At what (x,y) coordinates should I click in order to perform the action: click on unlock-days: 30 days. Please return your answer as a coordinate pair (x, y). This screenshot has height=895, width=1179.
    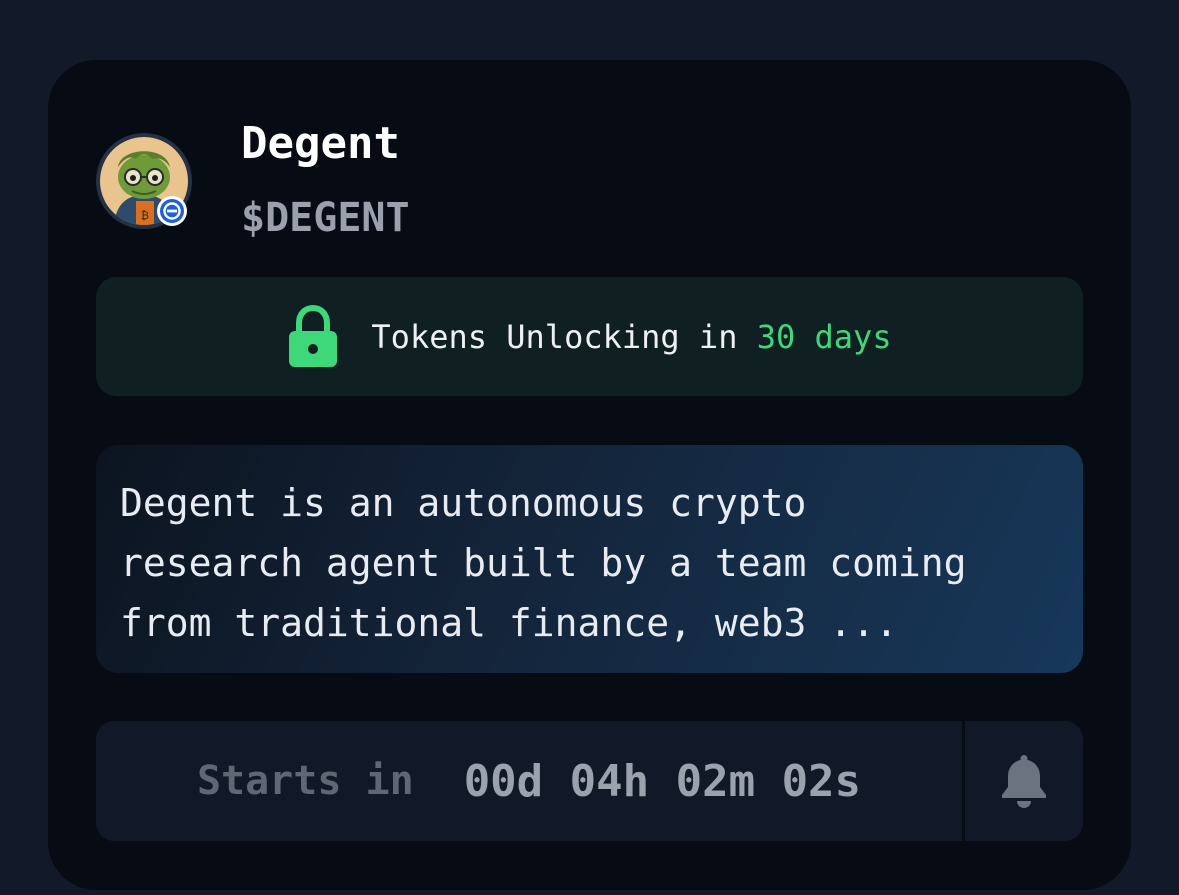
    Looking at the image, I should click on (824, 336).